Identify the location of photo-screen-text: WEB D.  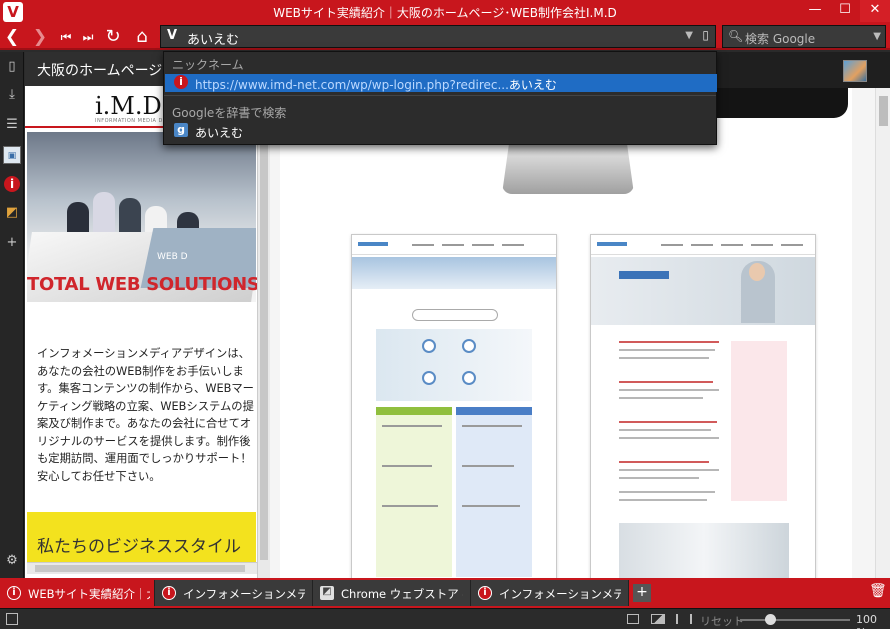
(172, 257).